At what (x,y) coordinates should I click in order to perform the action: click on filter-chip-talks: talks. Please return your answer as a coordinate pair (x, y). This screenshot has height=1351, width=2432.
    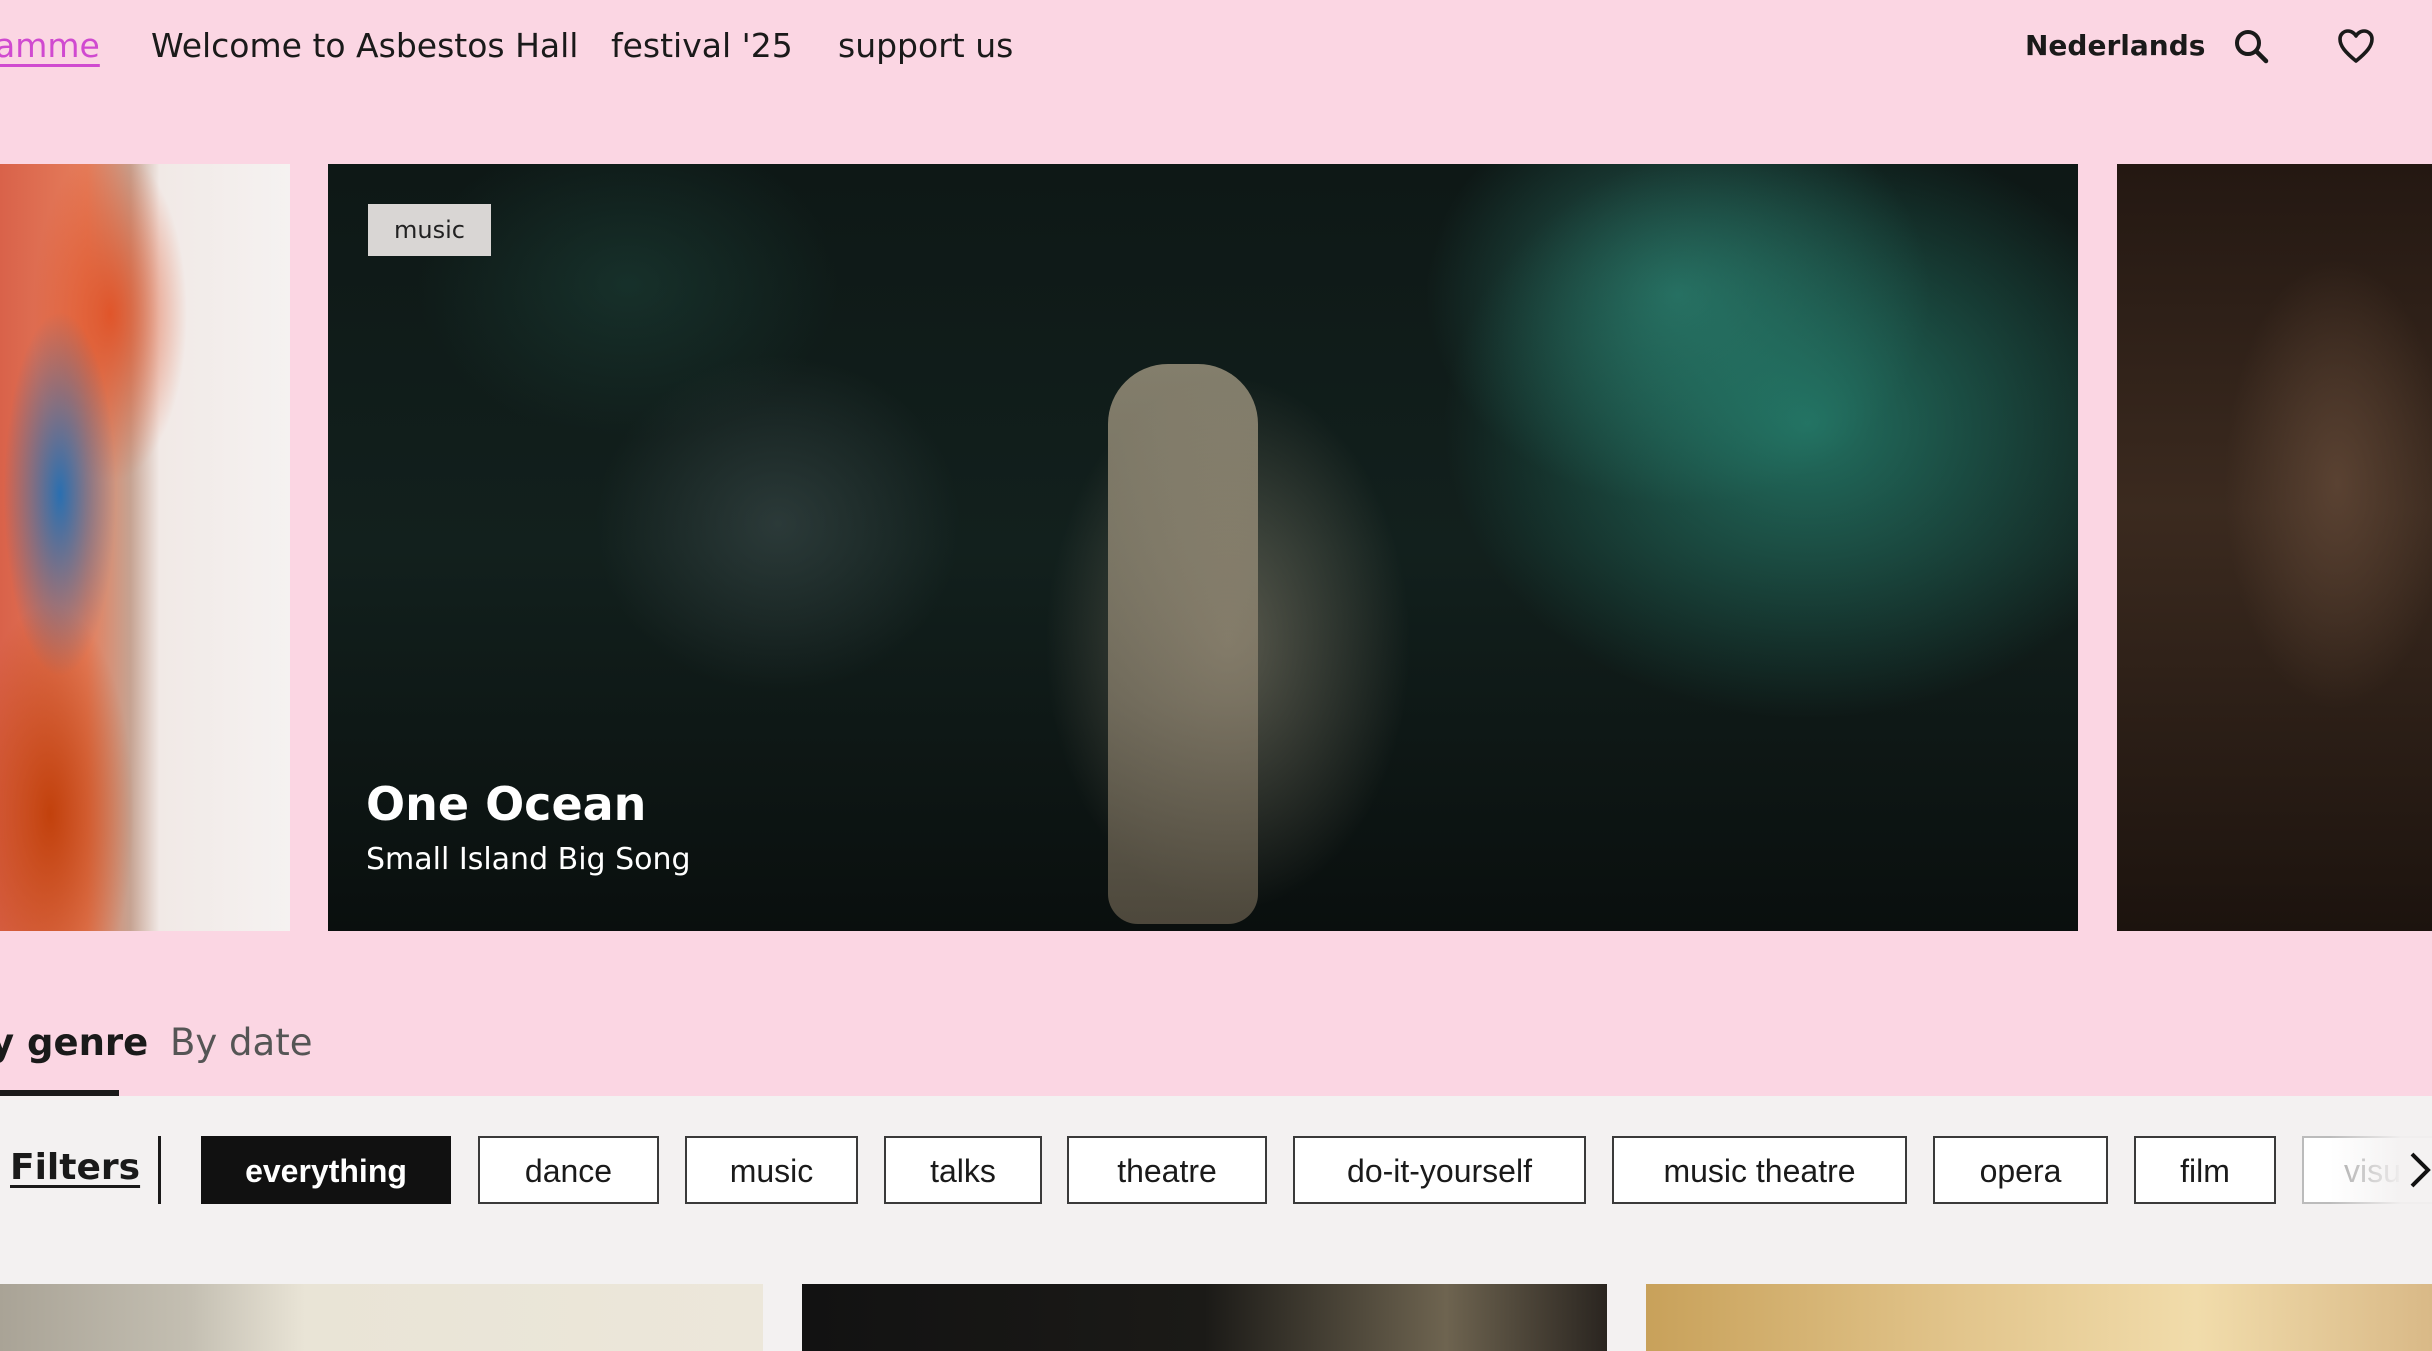
    Looking at the image, I should click on (963, 1170).